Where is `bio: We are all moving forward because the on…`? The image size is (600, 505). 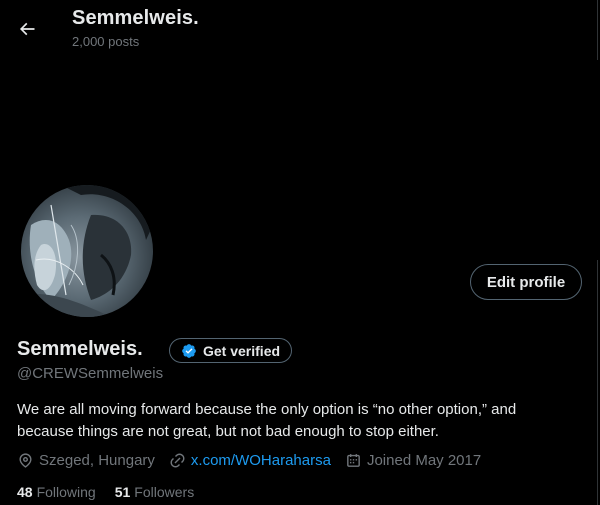 bio: We are all moving forward because the on… is located at coordinates (297, 421).